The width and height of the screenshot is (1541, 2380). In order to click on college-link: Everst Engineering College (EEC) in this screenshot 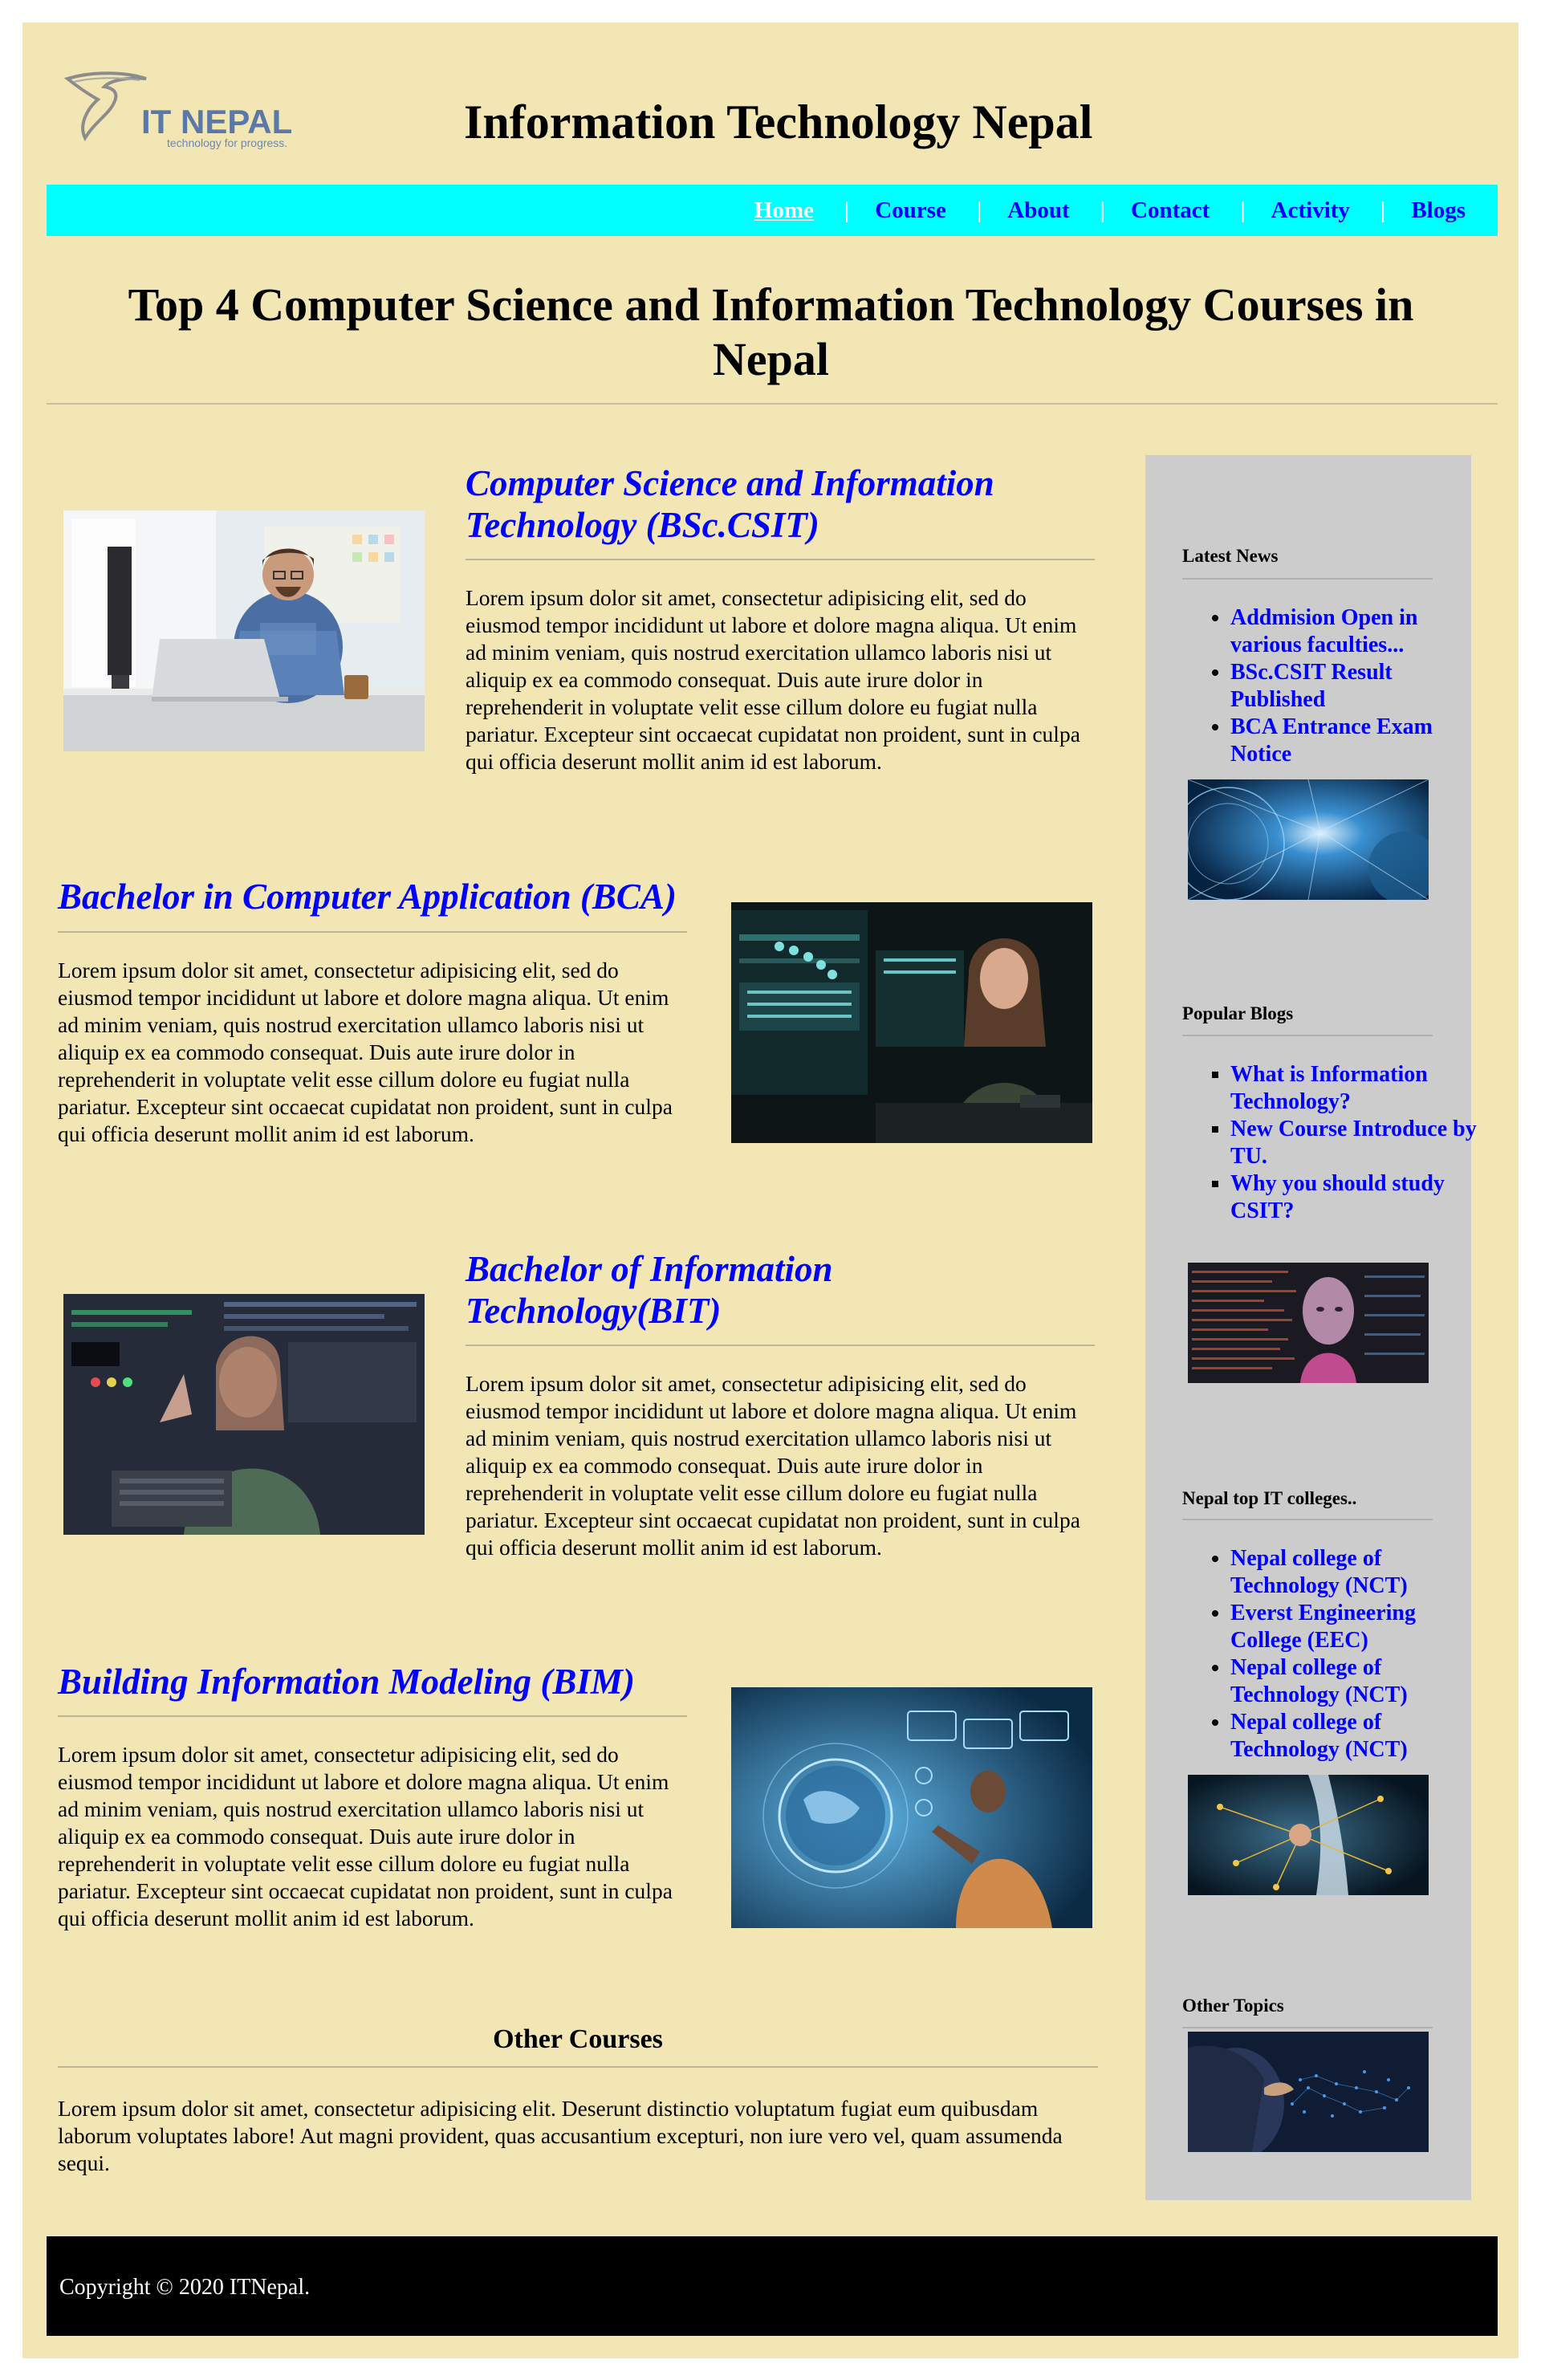, I will do `click(1323, 1627)`.